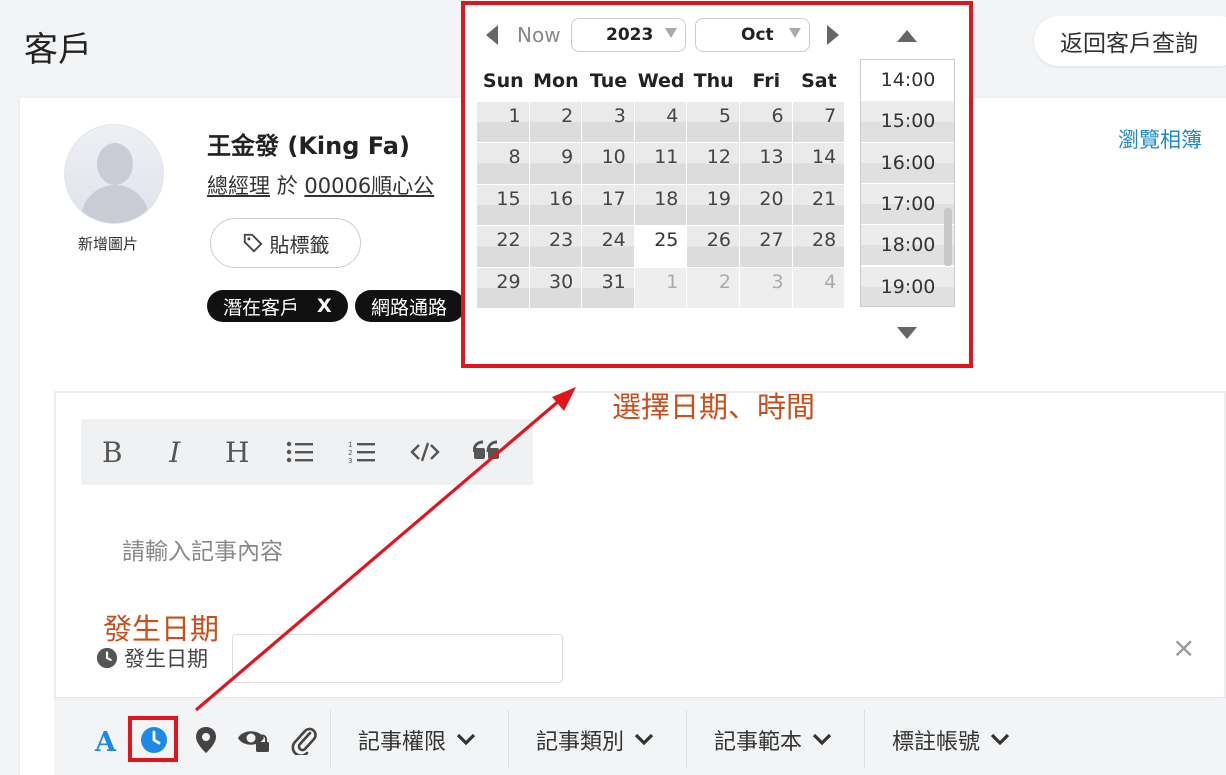  Describe the element at coordinates (112, 452) in the screenshot. I see `bold-button: B` at that location.